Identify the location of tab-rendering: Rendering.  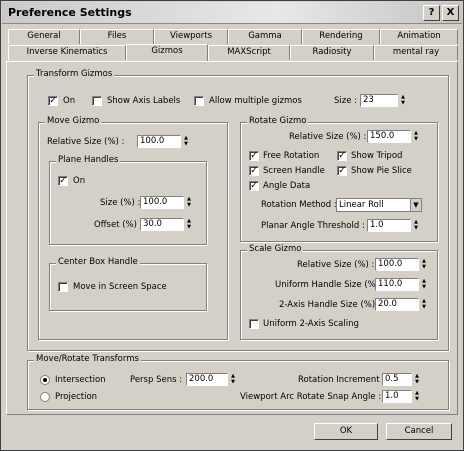
(341, 36).